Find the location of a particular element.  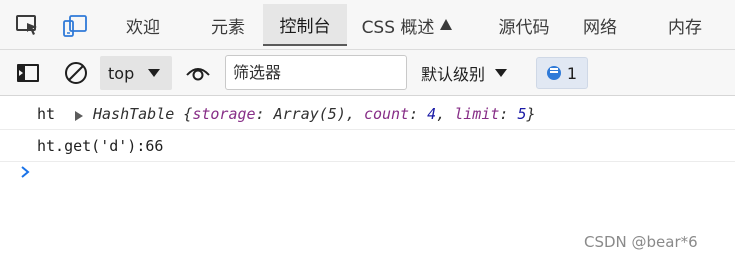

live-expression-eye-icon is located at coordinates (198, 73).